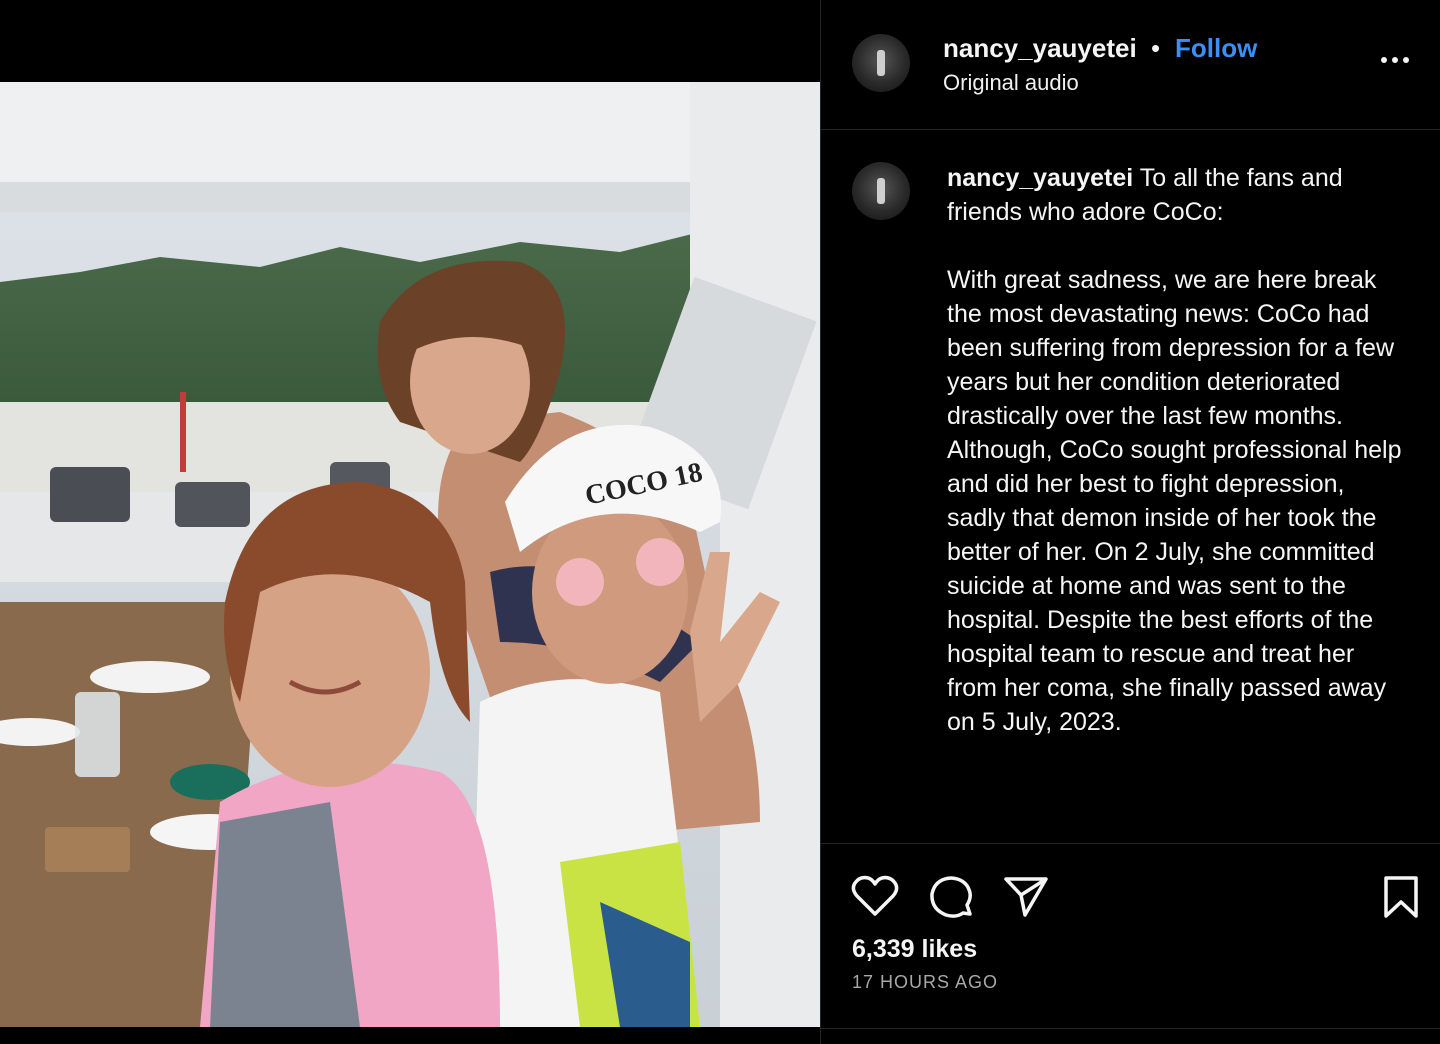  I want to click on caption-avatar, so click(881, 191).